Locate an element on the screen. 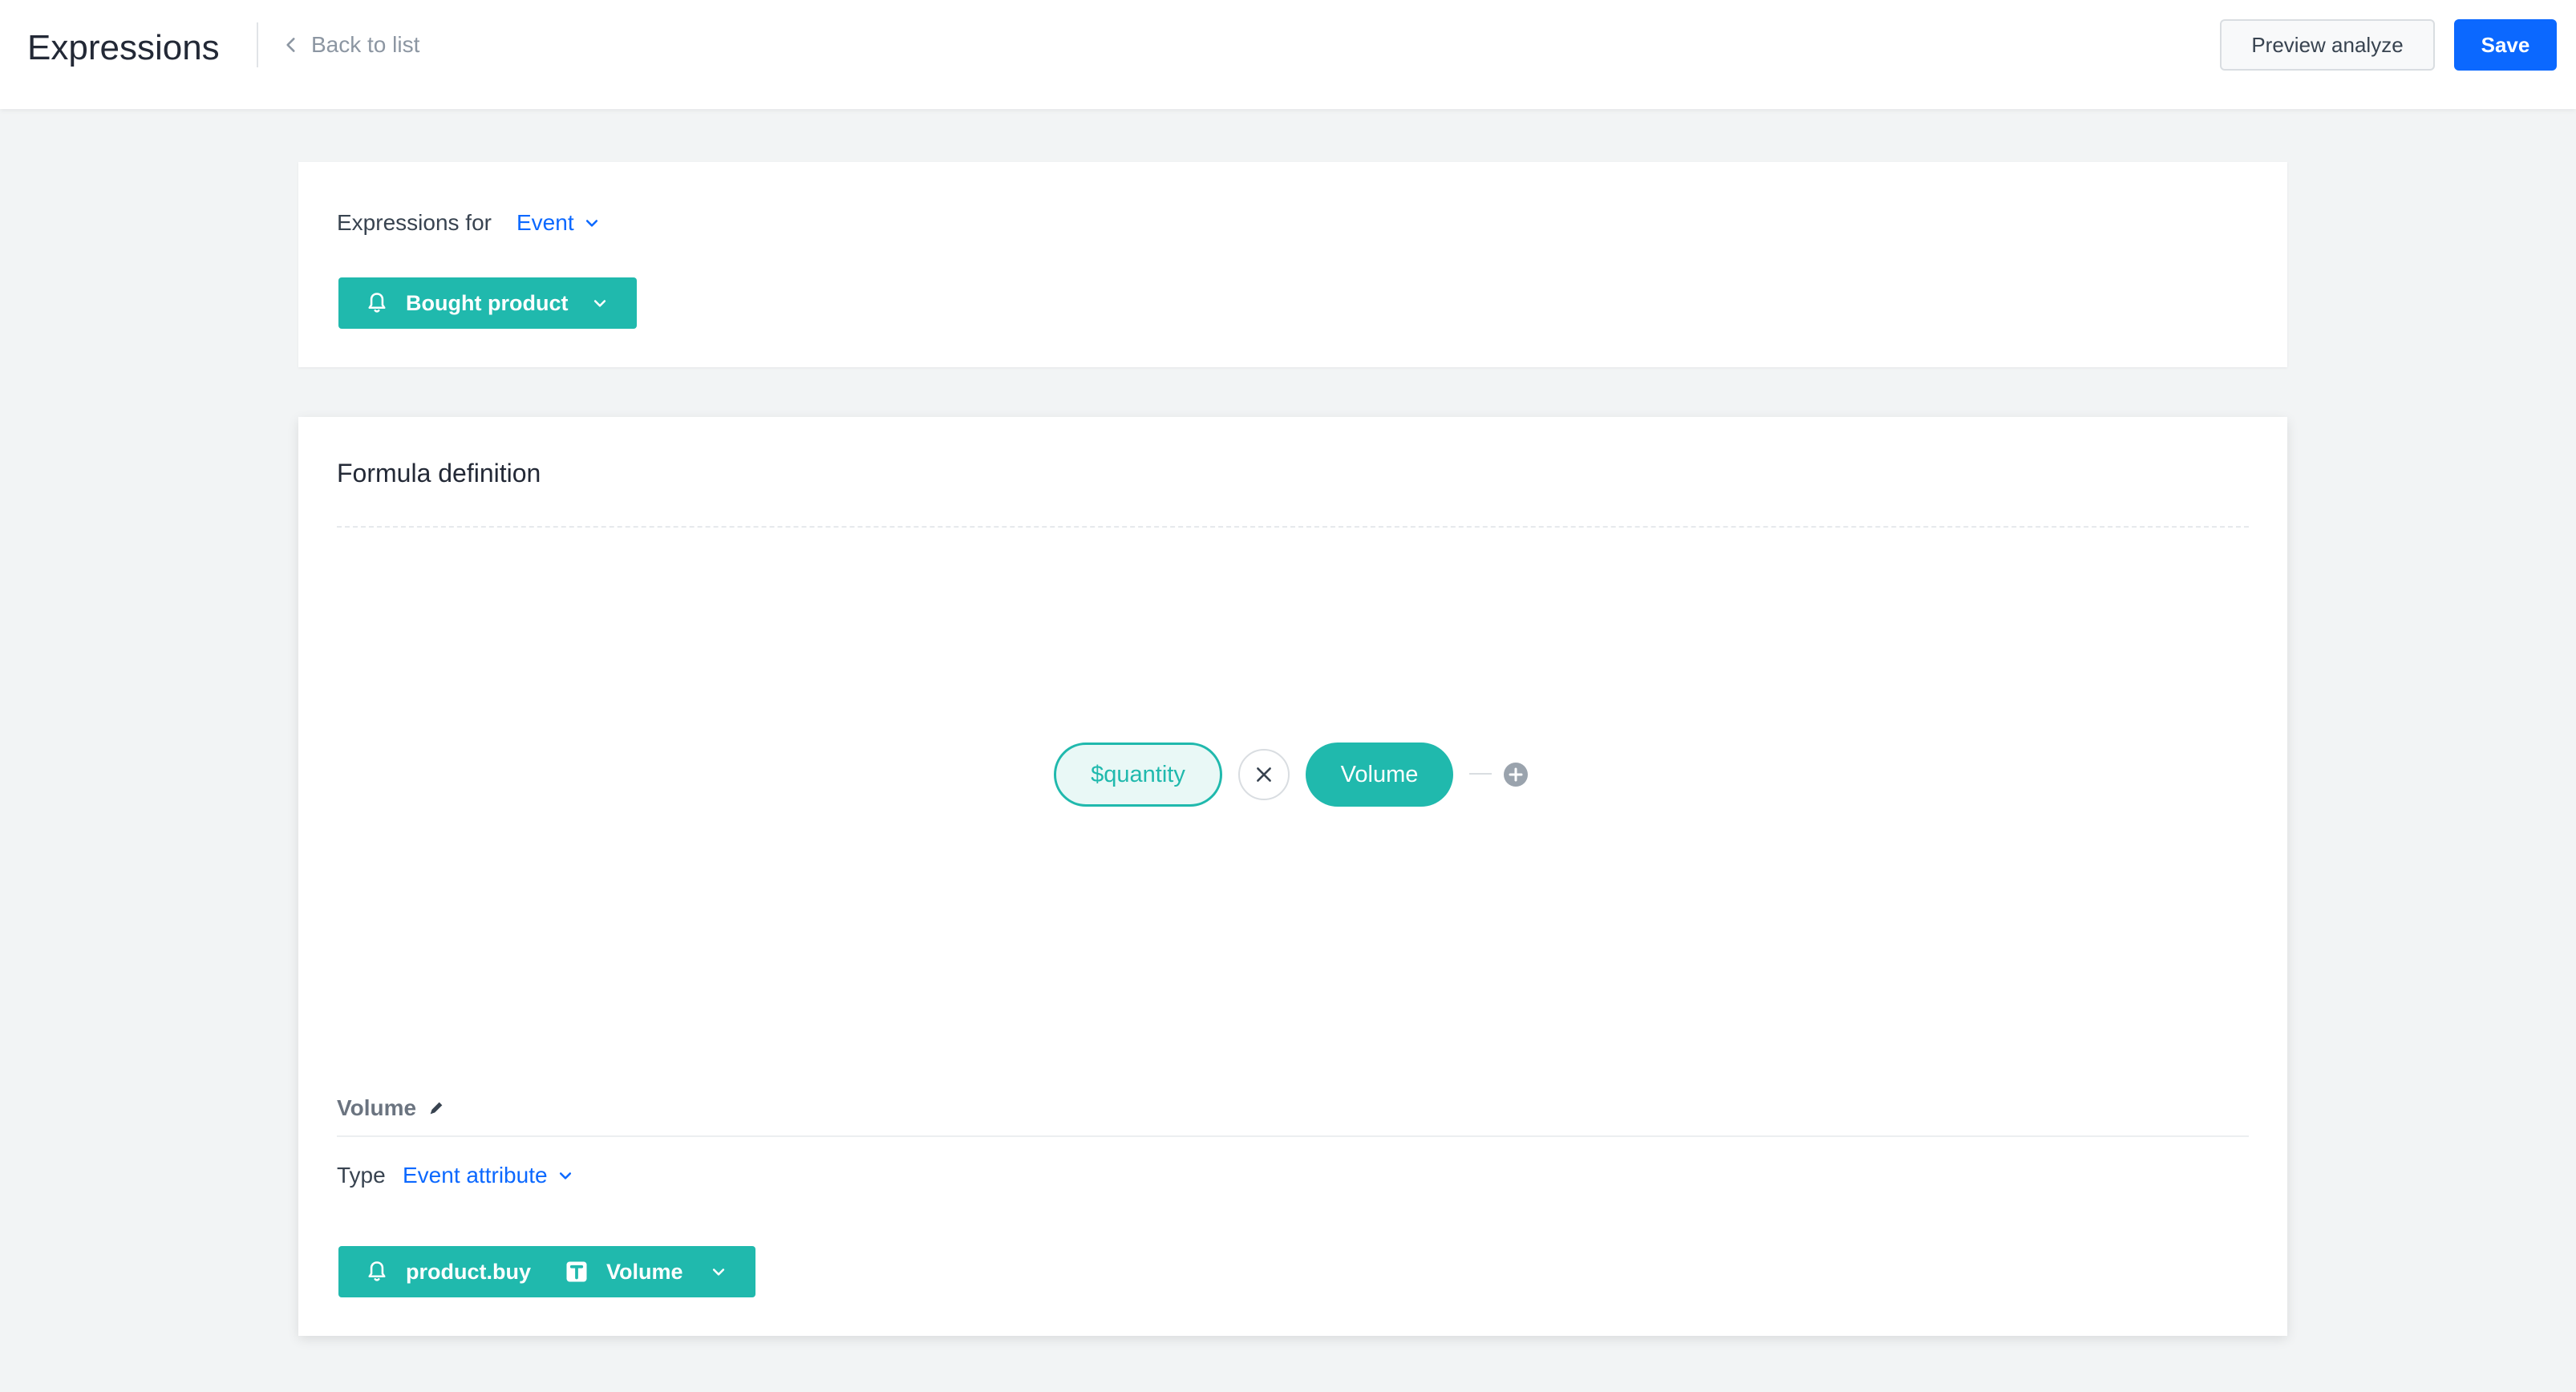  event-select-label: Bought product is located at coordinates (487, 302).